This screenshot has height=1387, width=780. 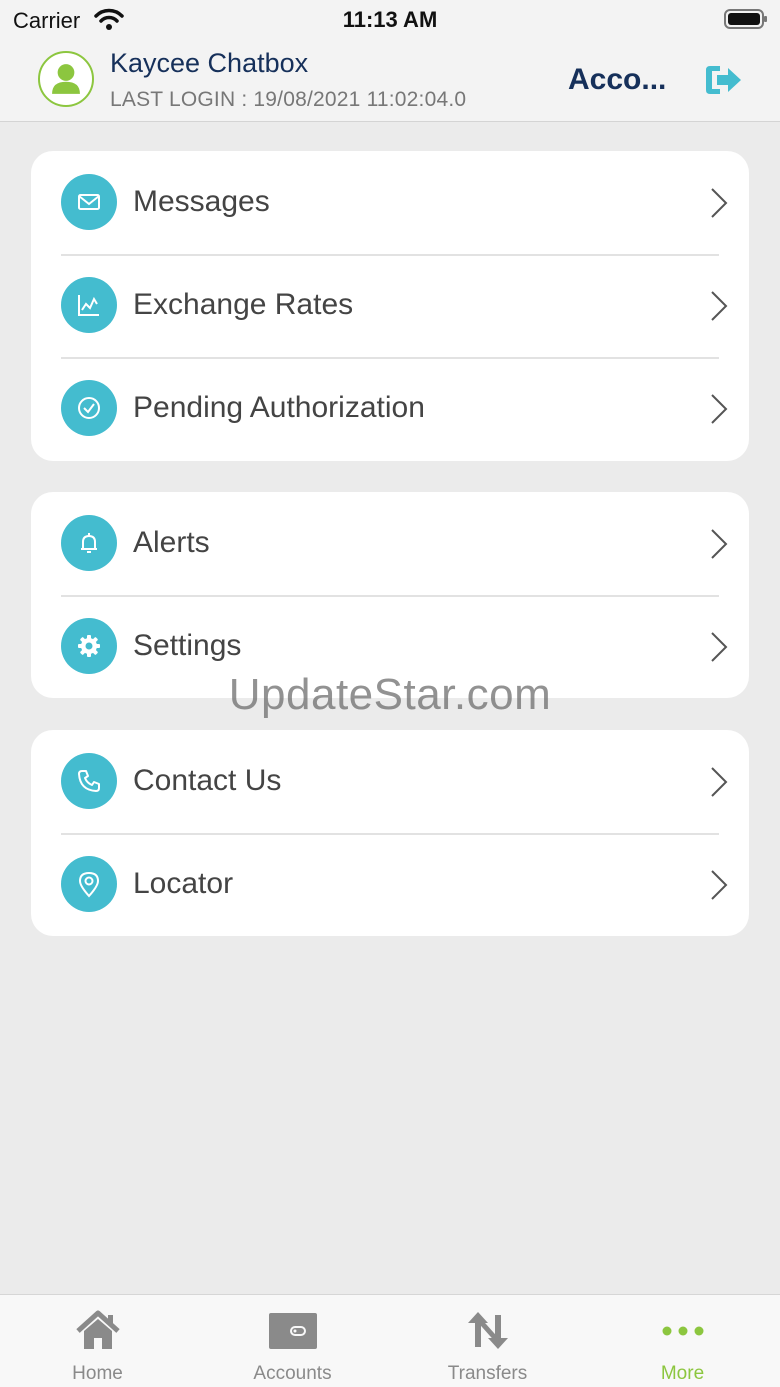 I want to click on menu-item-label: Alerts, so click(x=171, y=542).